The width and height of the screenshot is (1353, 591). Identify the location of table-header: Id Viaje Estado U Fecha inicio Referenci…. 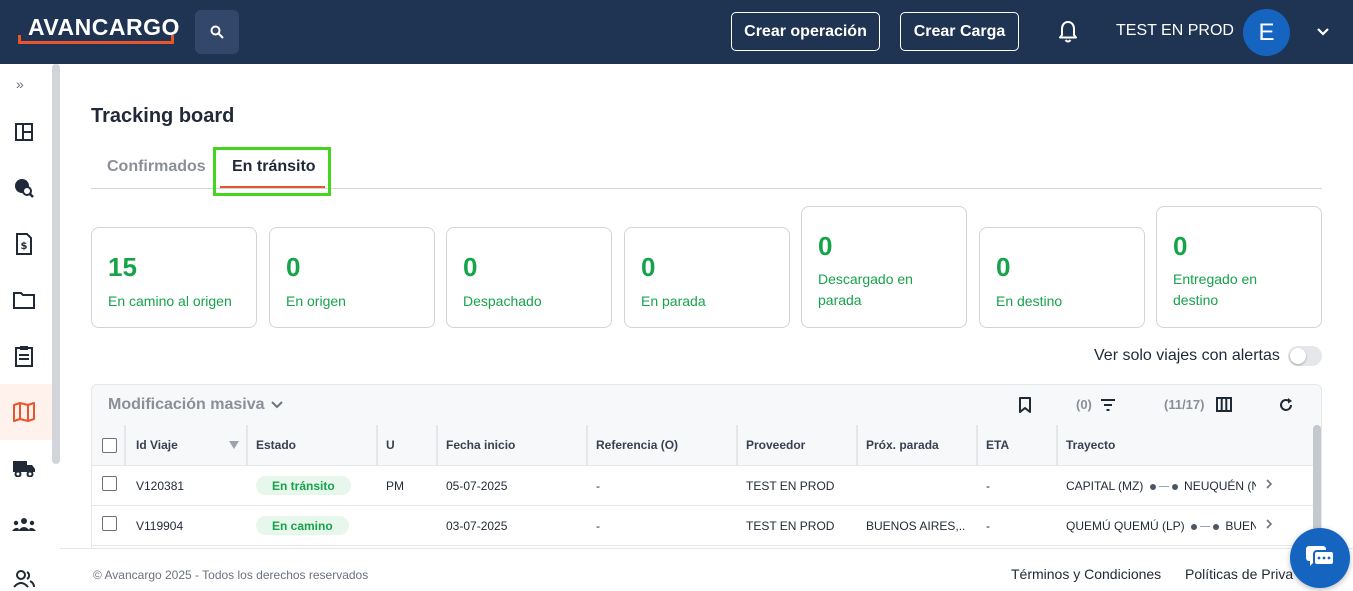
(706, 445).